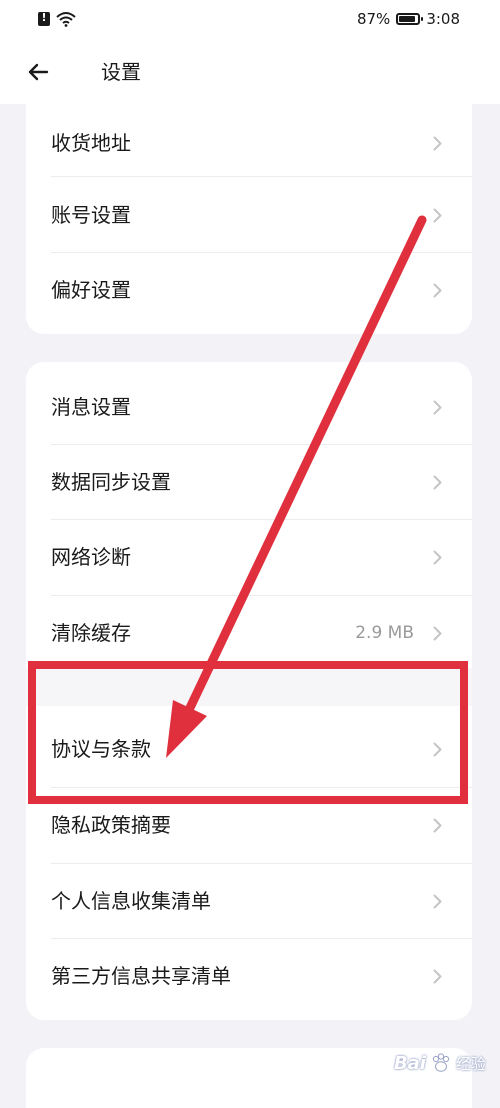 The height and width of the screenshot is (1108, 500). What do you see at coordinates (249, 215) in the screenshot?
I see `settings-item-account: 账号设置` at bounding box center [249, 215].